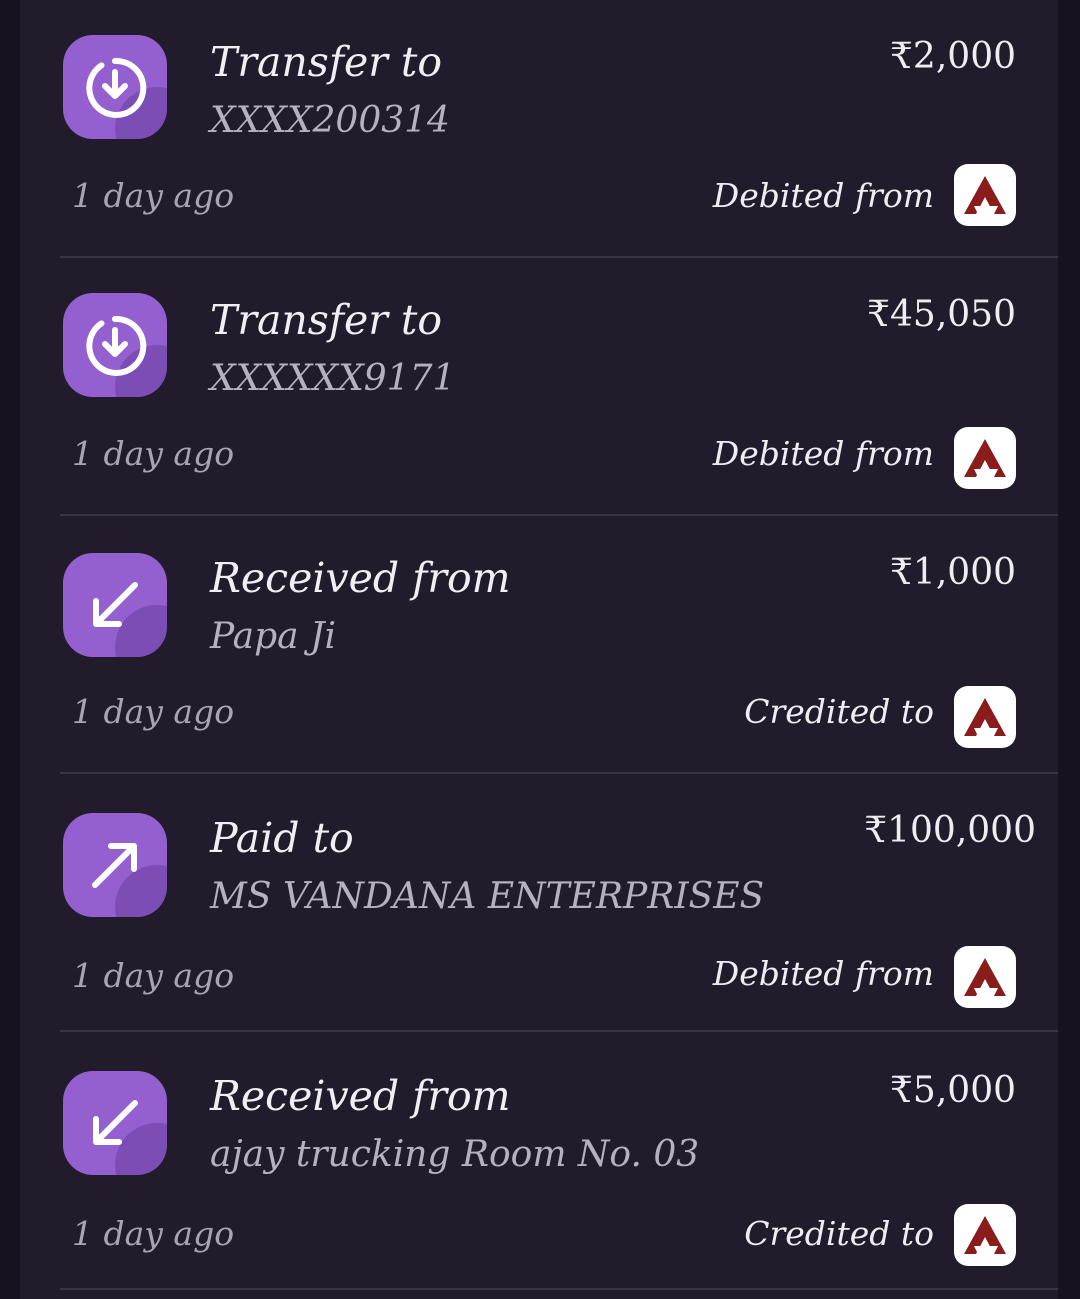 The width and height of the screenshot is (1080, 1299). Describe the element at coordinates (333, 378) in the screenshot. I see `transaction-party: XXXXXX9171` at that location.